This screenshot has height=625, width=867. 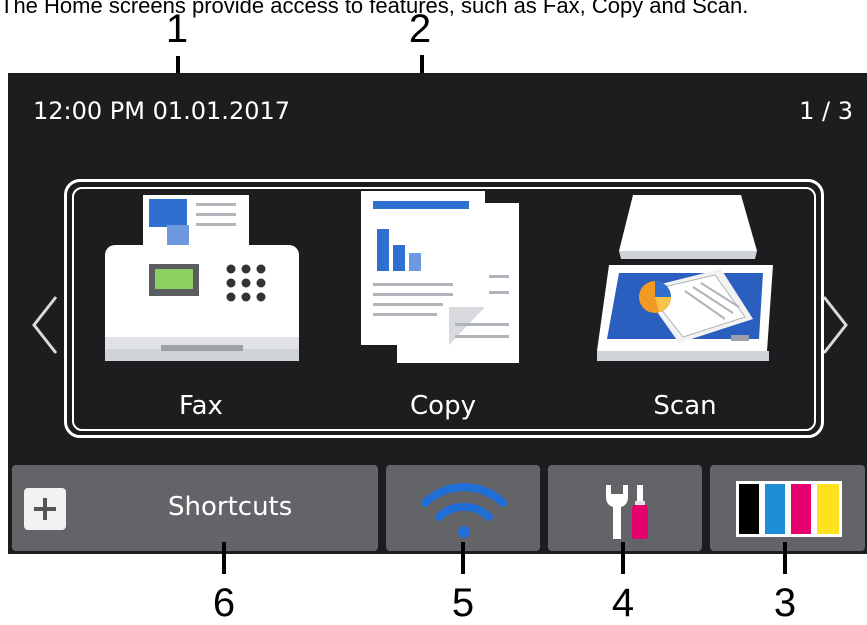 I want to click on copy-button: Copy, so click(x=443, y=307).